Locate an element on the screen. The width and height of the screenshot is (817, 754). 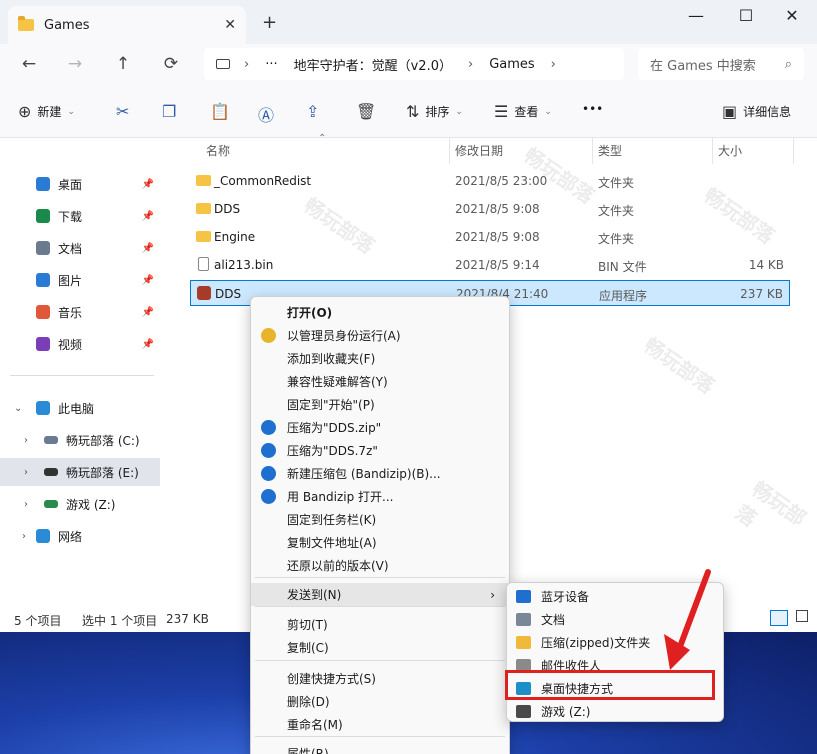
sidebar-item-quick: 音乐 📌 is located at coordinates (80, 312).